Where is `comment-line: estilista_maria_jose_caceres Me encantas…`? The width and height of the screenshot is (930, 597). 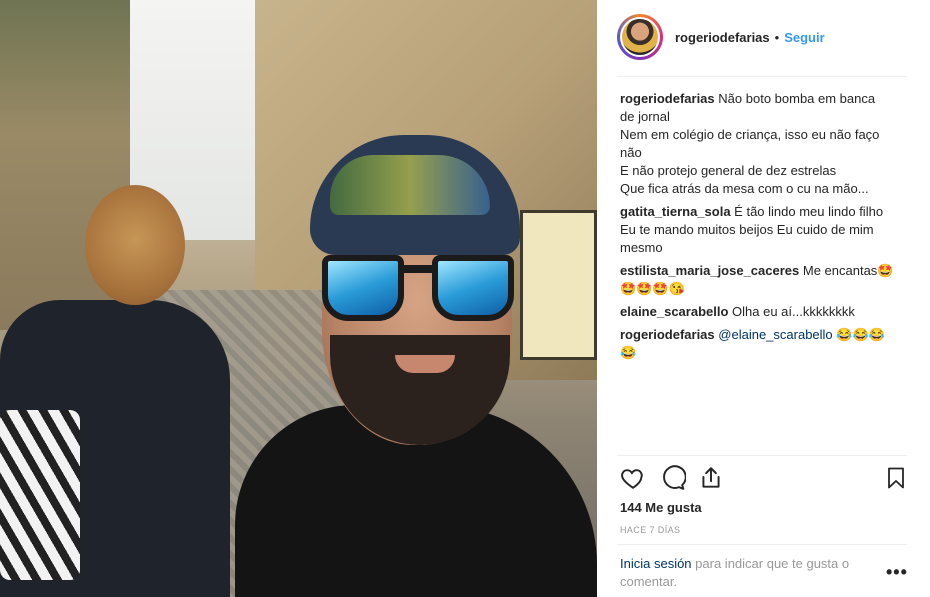 comment-line: estilista_maria_jose_caceres Me encantas… is located at coordinates (765, 271).